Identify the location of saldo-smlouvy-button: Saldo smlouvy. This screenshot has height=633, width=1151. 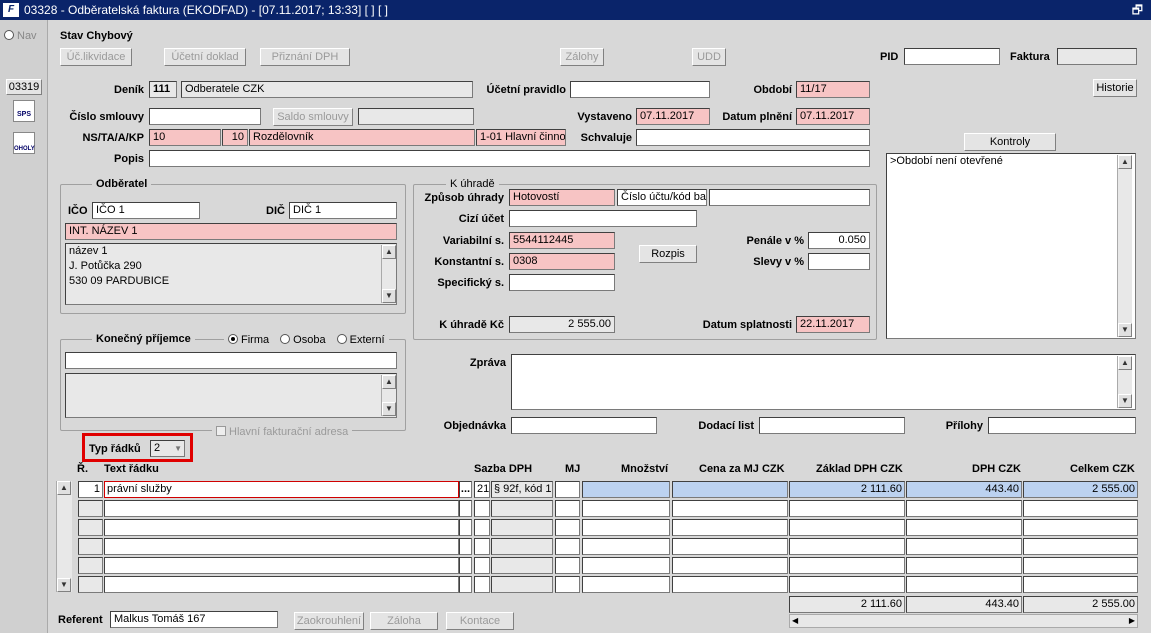
(313, 117).